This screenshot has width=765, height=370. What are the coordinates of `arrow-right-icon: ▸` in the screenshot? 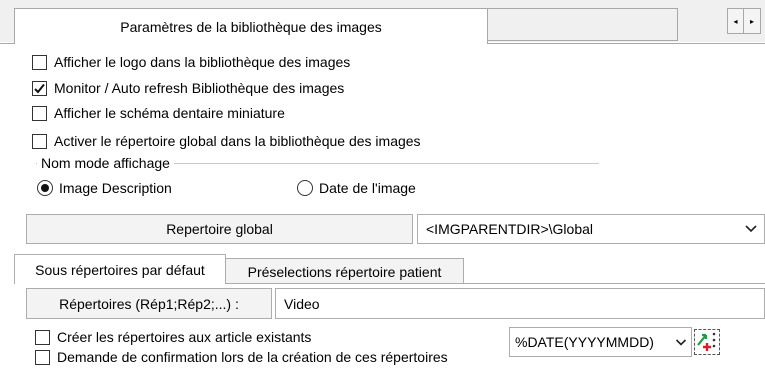 It's located at (751, 21).